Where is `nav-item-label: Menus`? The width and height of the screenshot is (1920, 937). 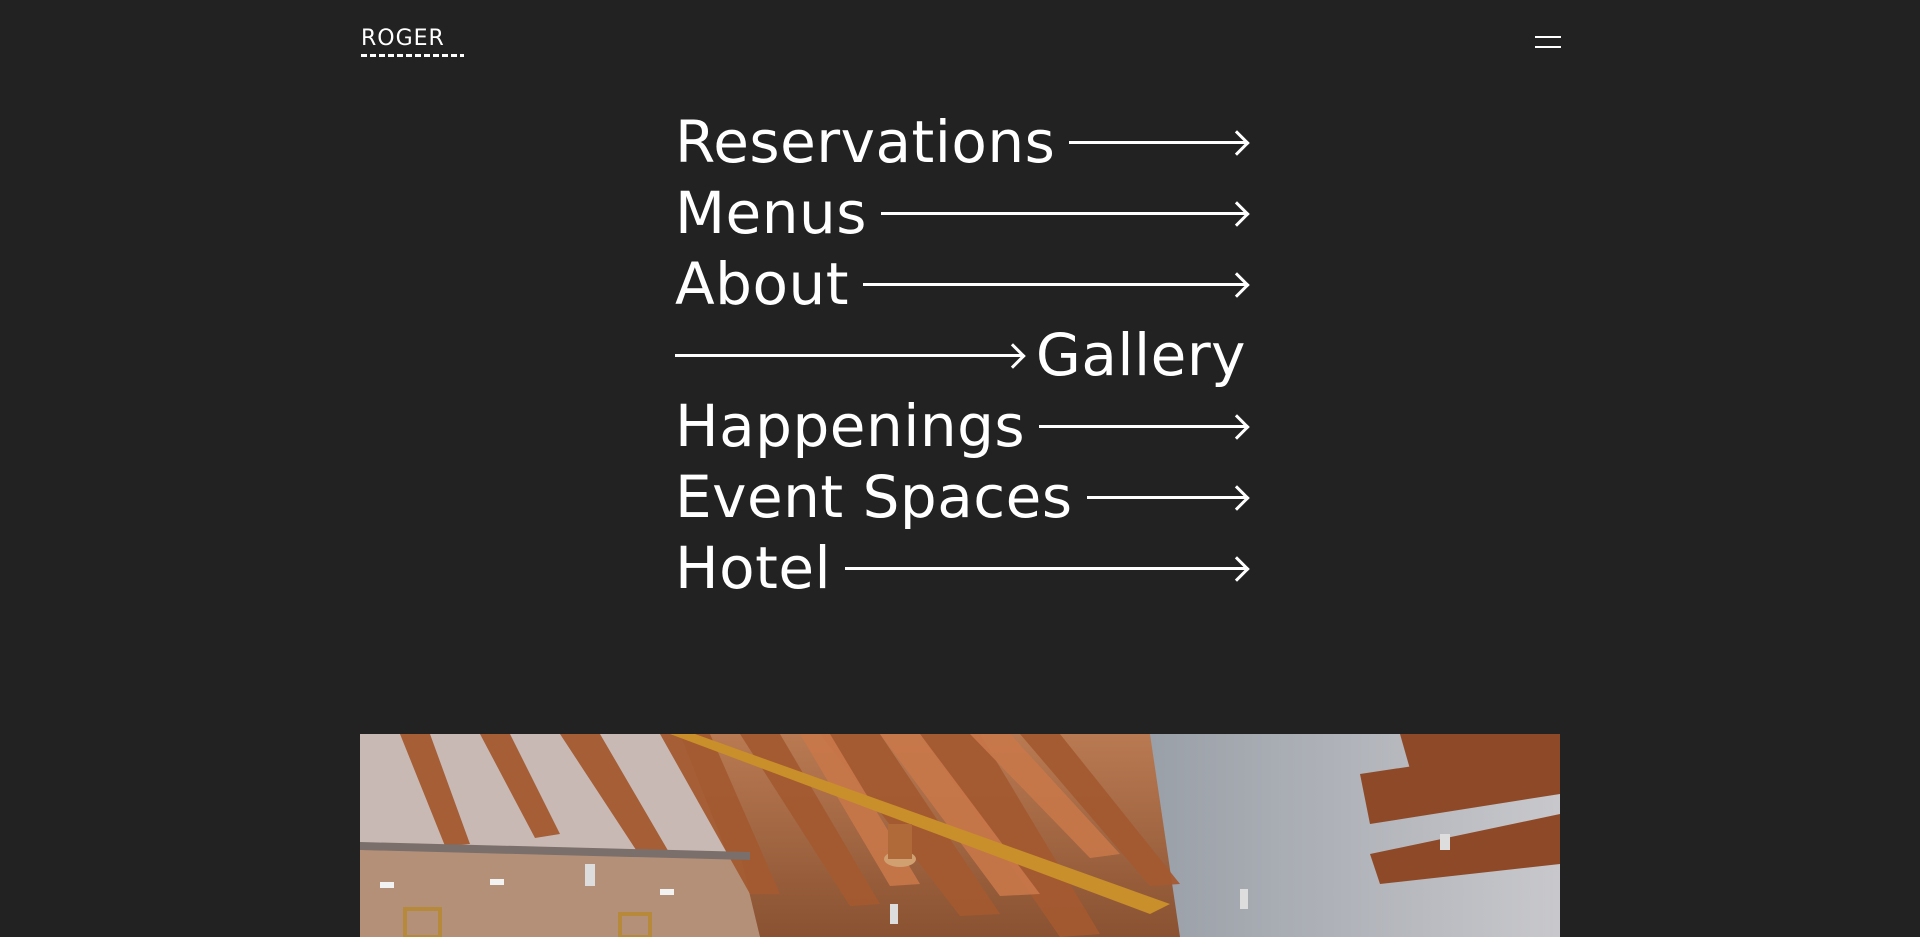 nav-item-label: Menus is located at coordinates (771, 213).